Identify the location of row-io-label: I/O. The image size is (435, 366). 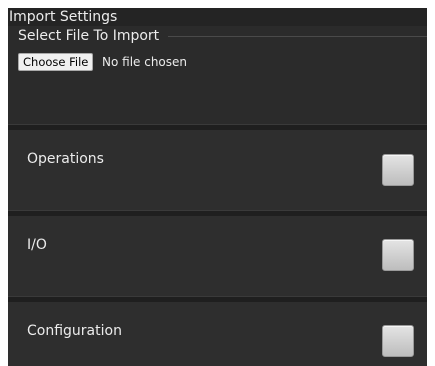
(37, 245).